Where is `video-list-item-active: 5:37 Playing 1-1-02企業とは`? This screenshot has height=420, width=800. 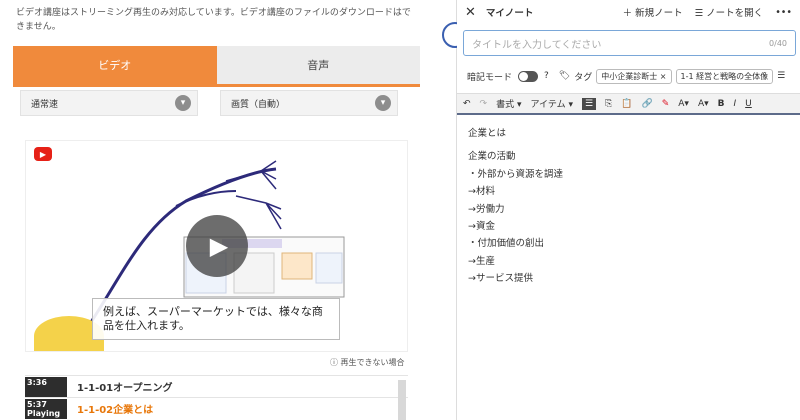
video-list-item-active: 5:37 Playing 1-1-02企業とは is located at coordinates (216, 408).